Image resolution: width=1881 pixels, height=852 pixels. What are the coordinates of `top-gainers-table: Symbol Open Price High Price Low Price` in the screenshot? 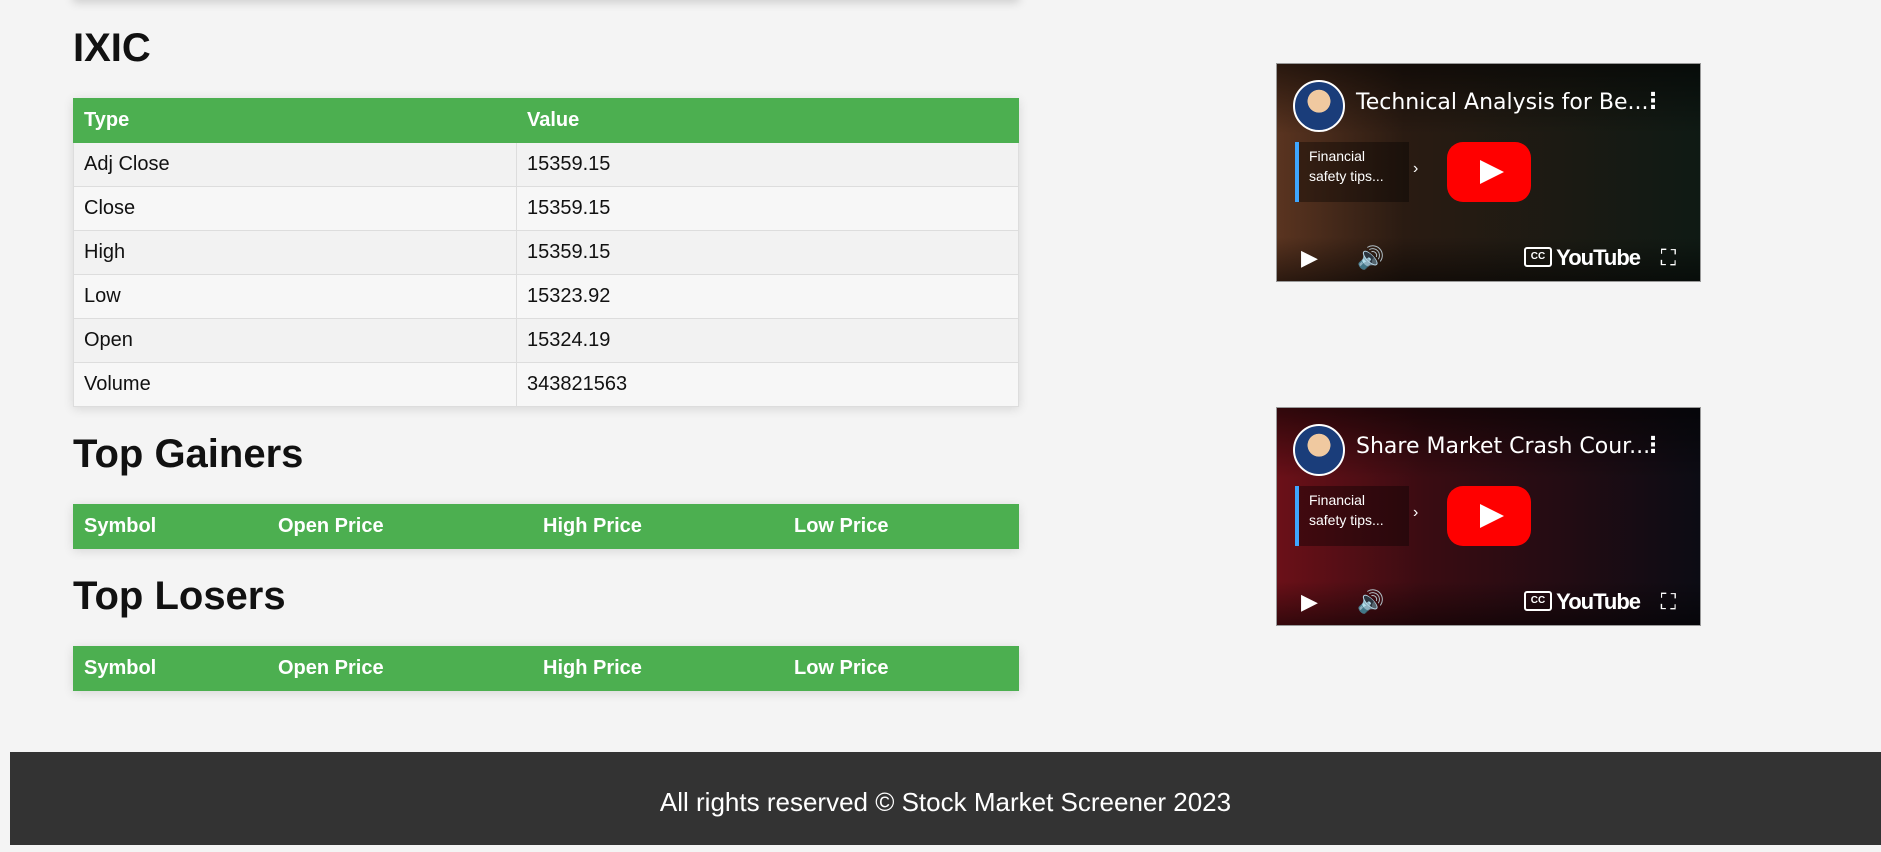 It's located at (546, 526).